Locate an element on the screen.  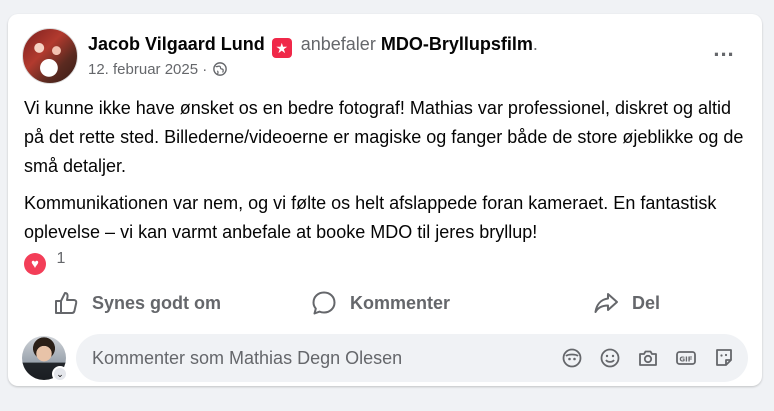
reaction-count: 1 is located at coordinates (61, 258).